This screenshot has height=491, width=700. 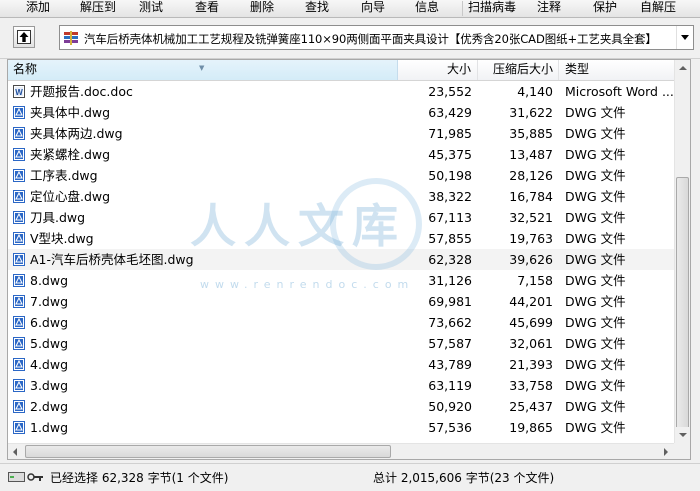 What do you see at coordinates (450, 385) in the screenshot?
I see `file-size: 63,119` at bounding box center [450, 385].